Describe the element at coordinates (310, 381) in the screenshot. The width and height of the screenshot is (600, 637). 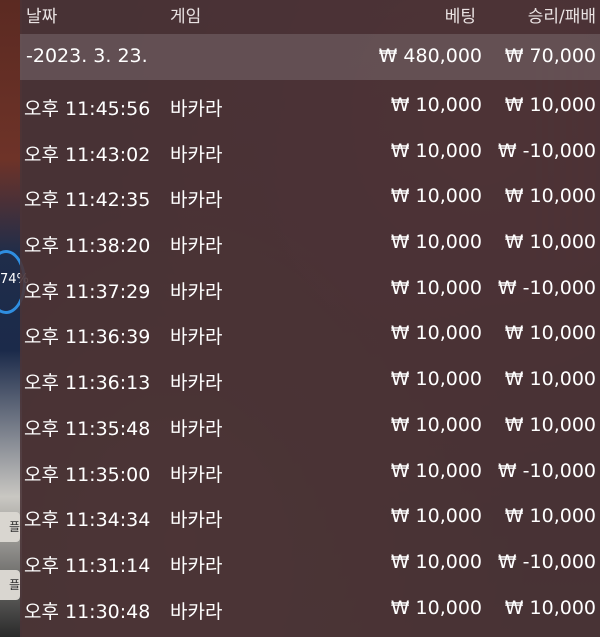
I see `history-row: 오후 11:36:13 바카라 ₩ 10,000 ₩ 10,000` at that location.